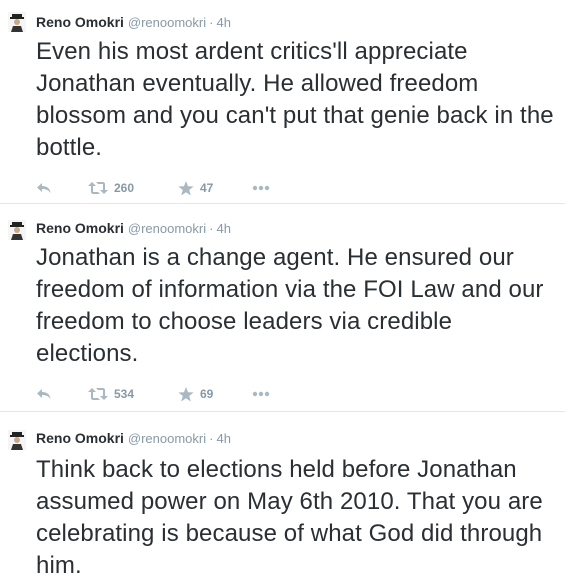 Image resolution: width=565 pixels, height=582 pixels. What do you see at coordinates (215, 188) in the screenshot?
I see `favorite-button: 47` at bounding box center [215, 188].